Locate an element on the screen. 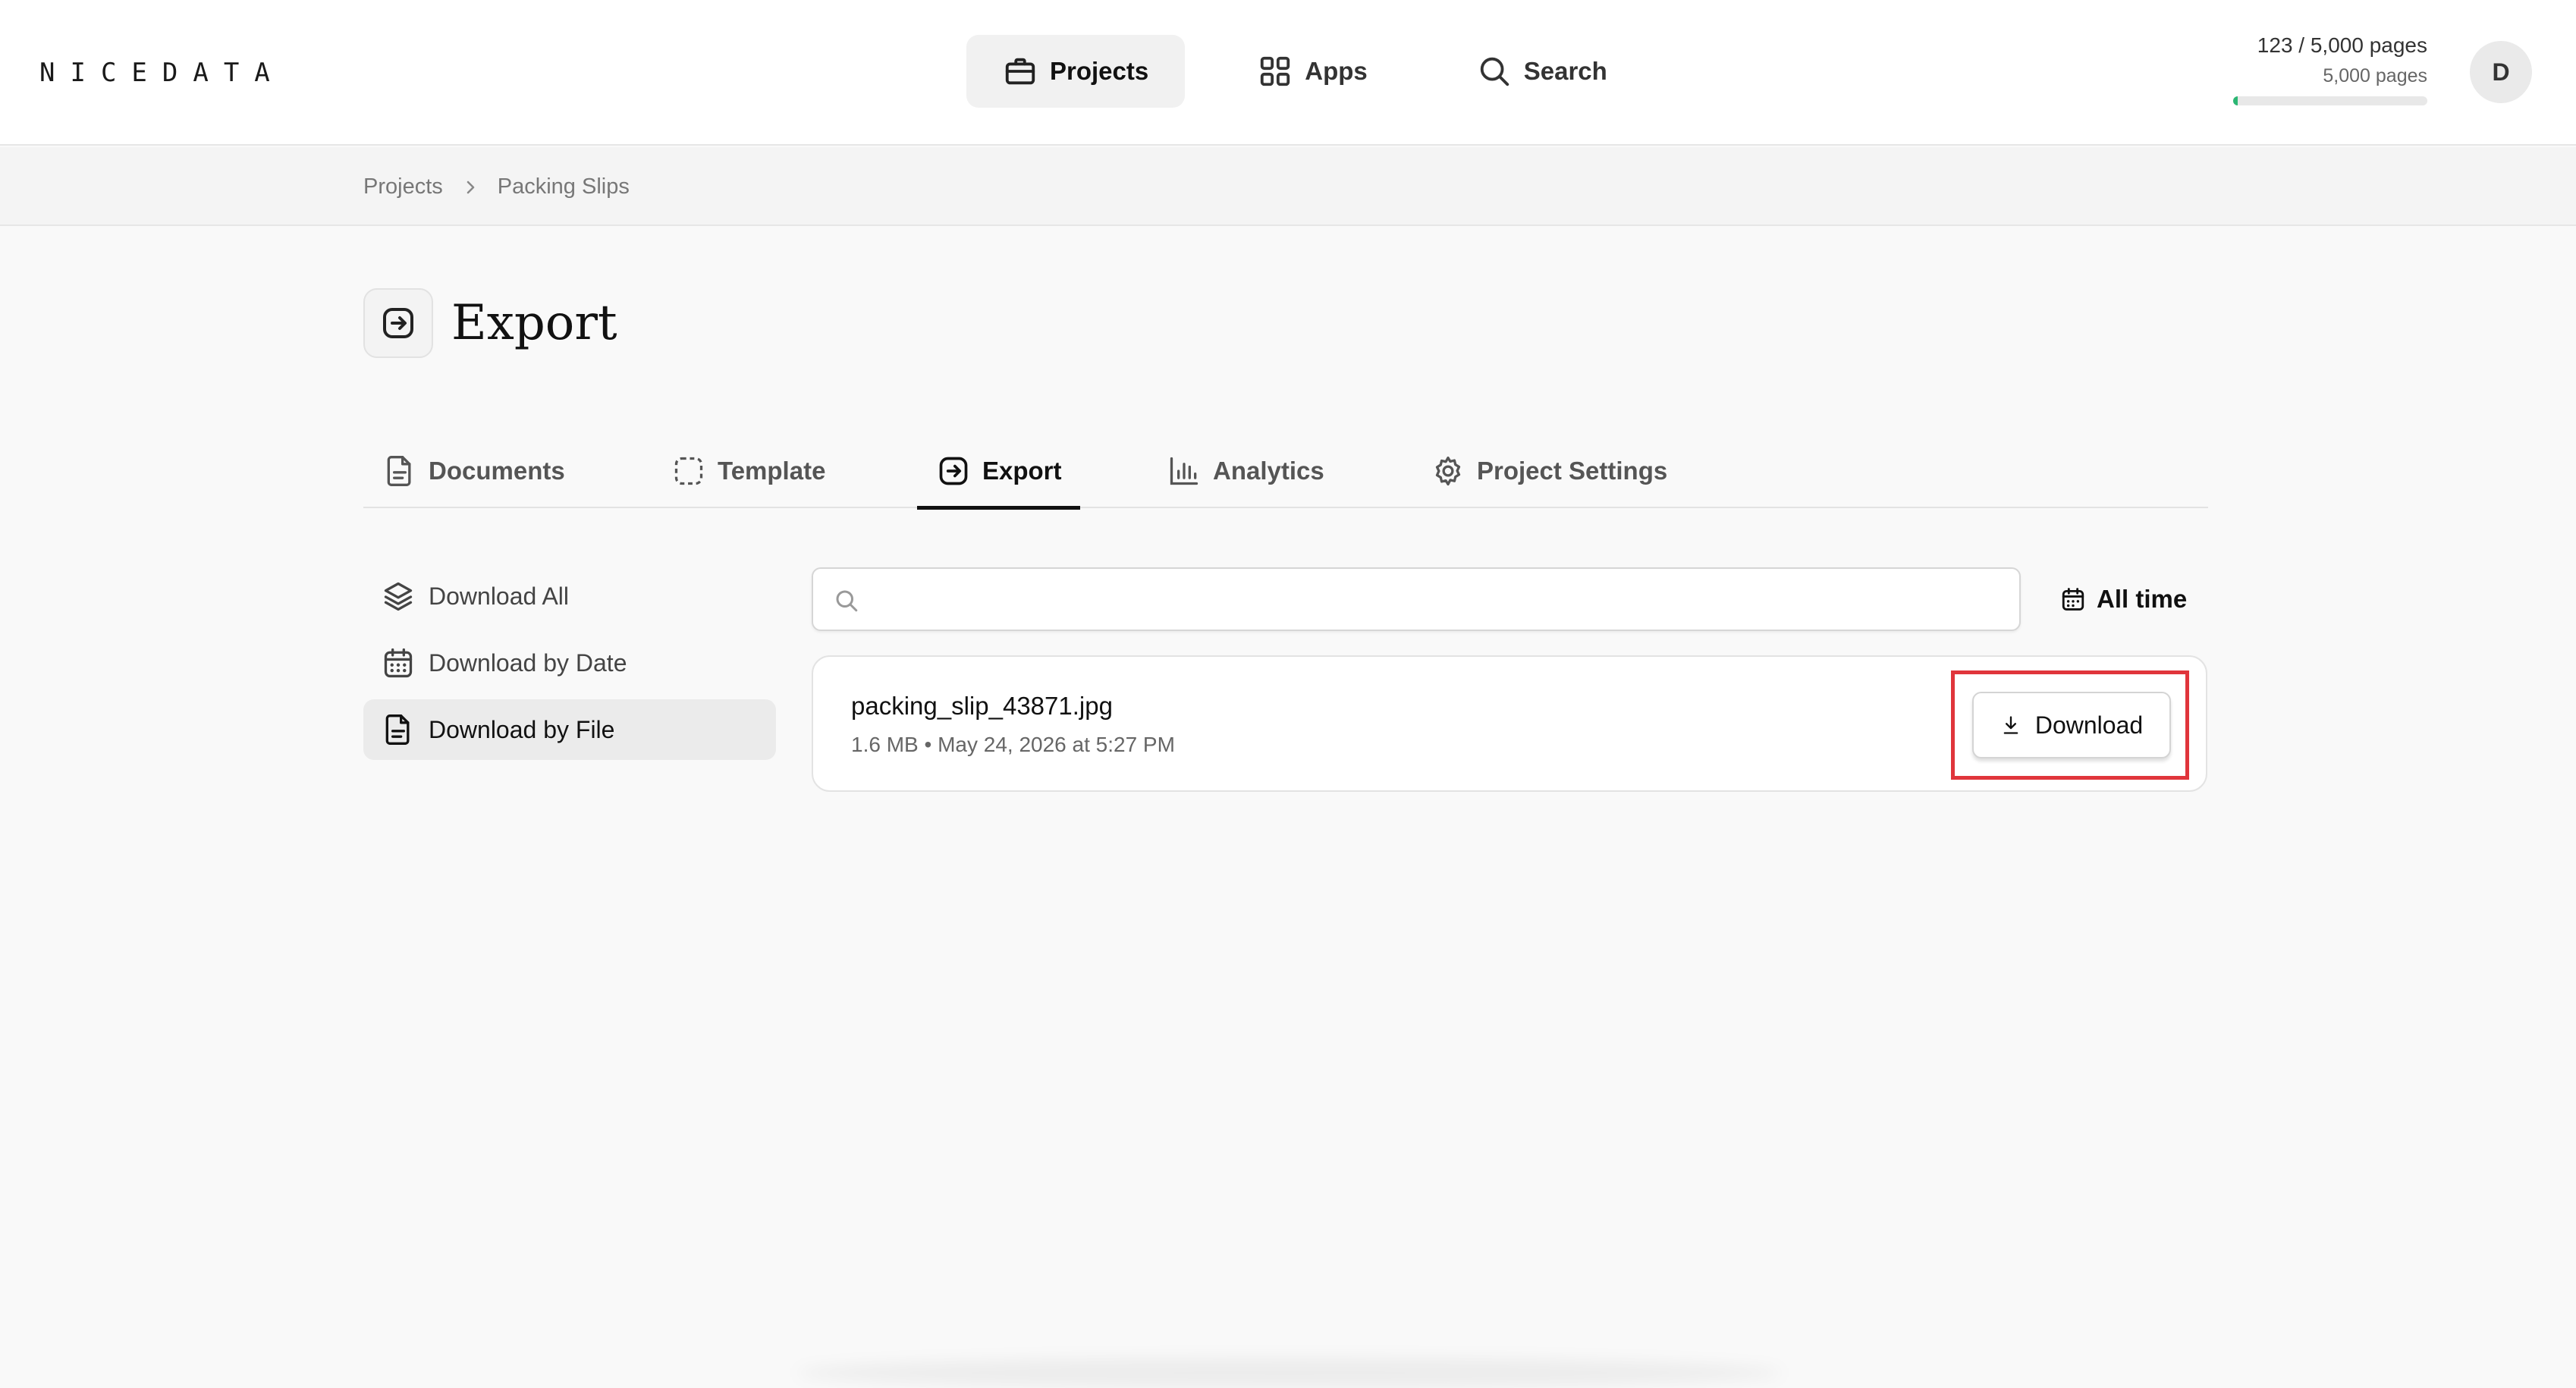 The height and width of the screenshot is (1388, 2576). tab-project-settings: Project Settings is located at coordinates (1549, 471).